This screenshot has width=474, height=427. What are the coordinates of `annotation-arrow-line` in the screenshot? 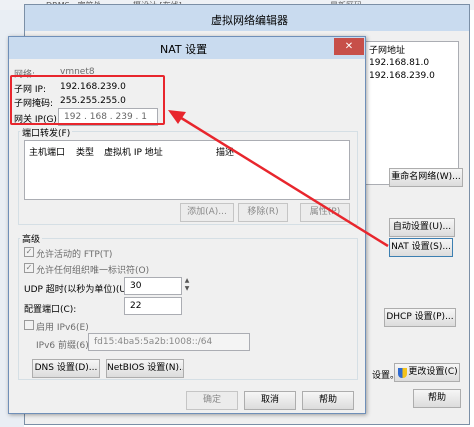 It's located at (283, 181).